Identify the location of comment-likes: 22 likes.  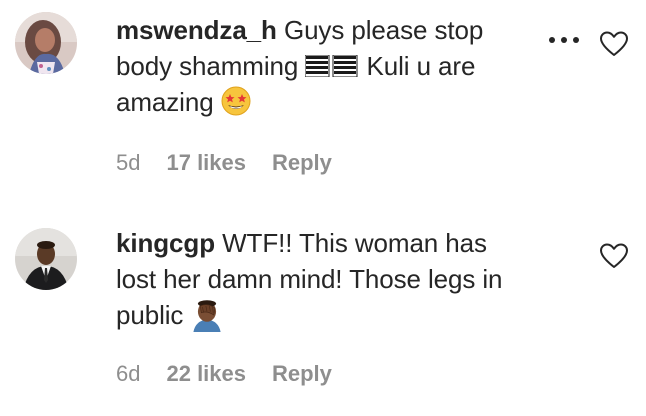
(206, 374).